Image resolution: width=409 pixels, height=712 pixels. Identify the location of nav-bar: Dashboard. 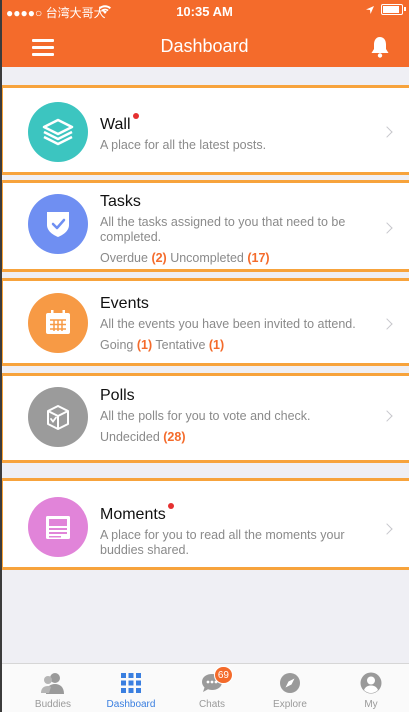
(204, 44).